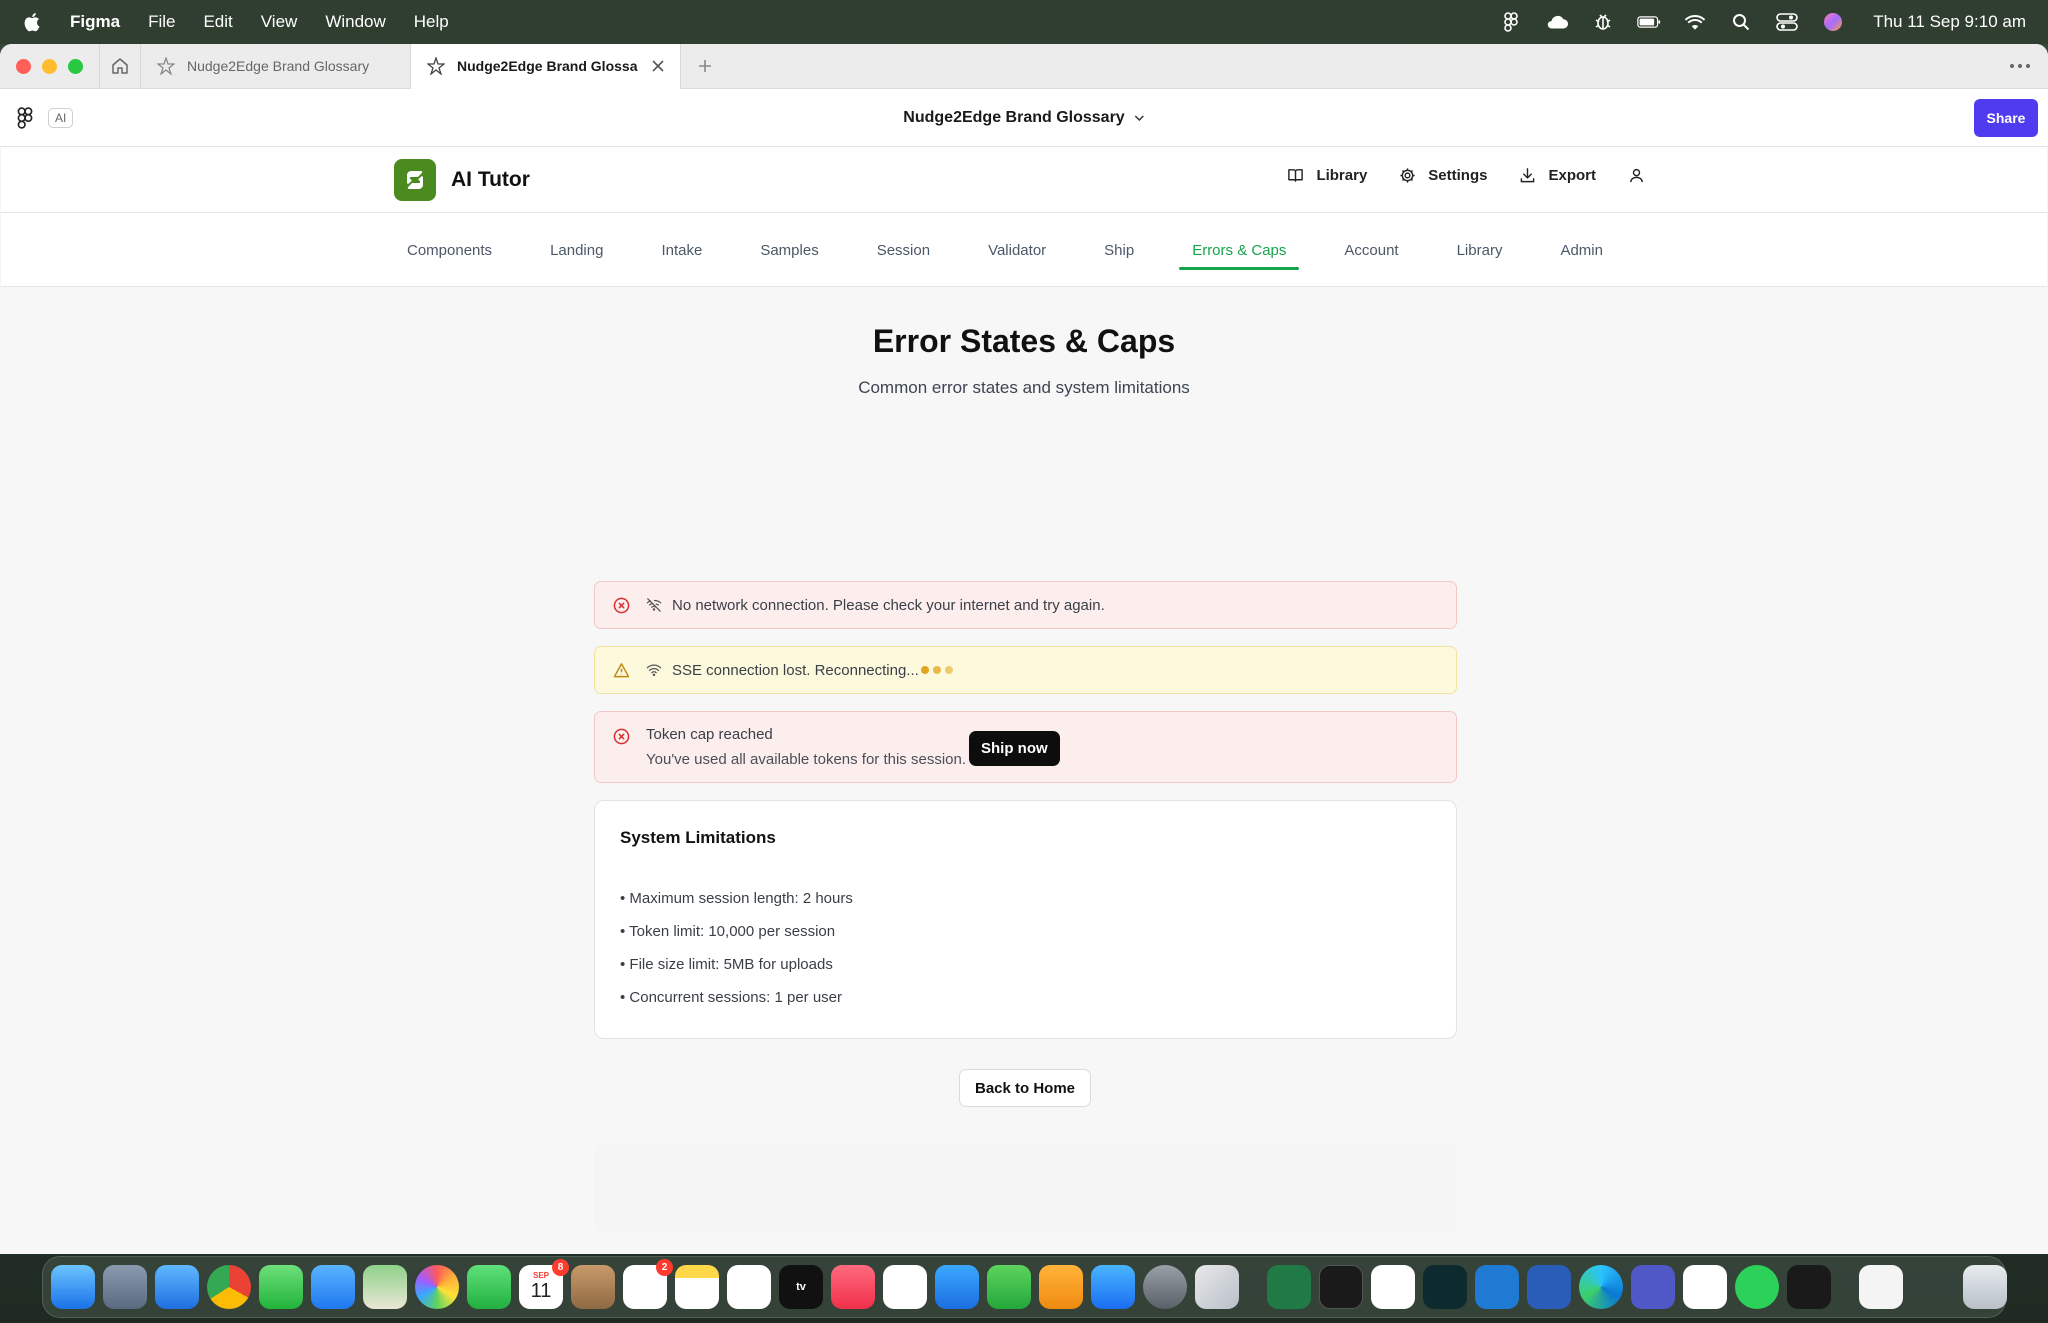 The height and width of the screenshot is (1323, 2048). I want to click on menu-clock: Thu 11 Sep 9:10 am, so click(1949, 22).